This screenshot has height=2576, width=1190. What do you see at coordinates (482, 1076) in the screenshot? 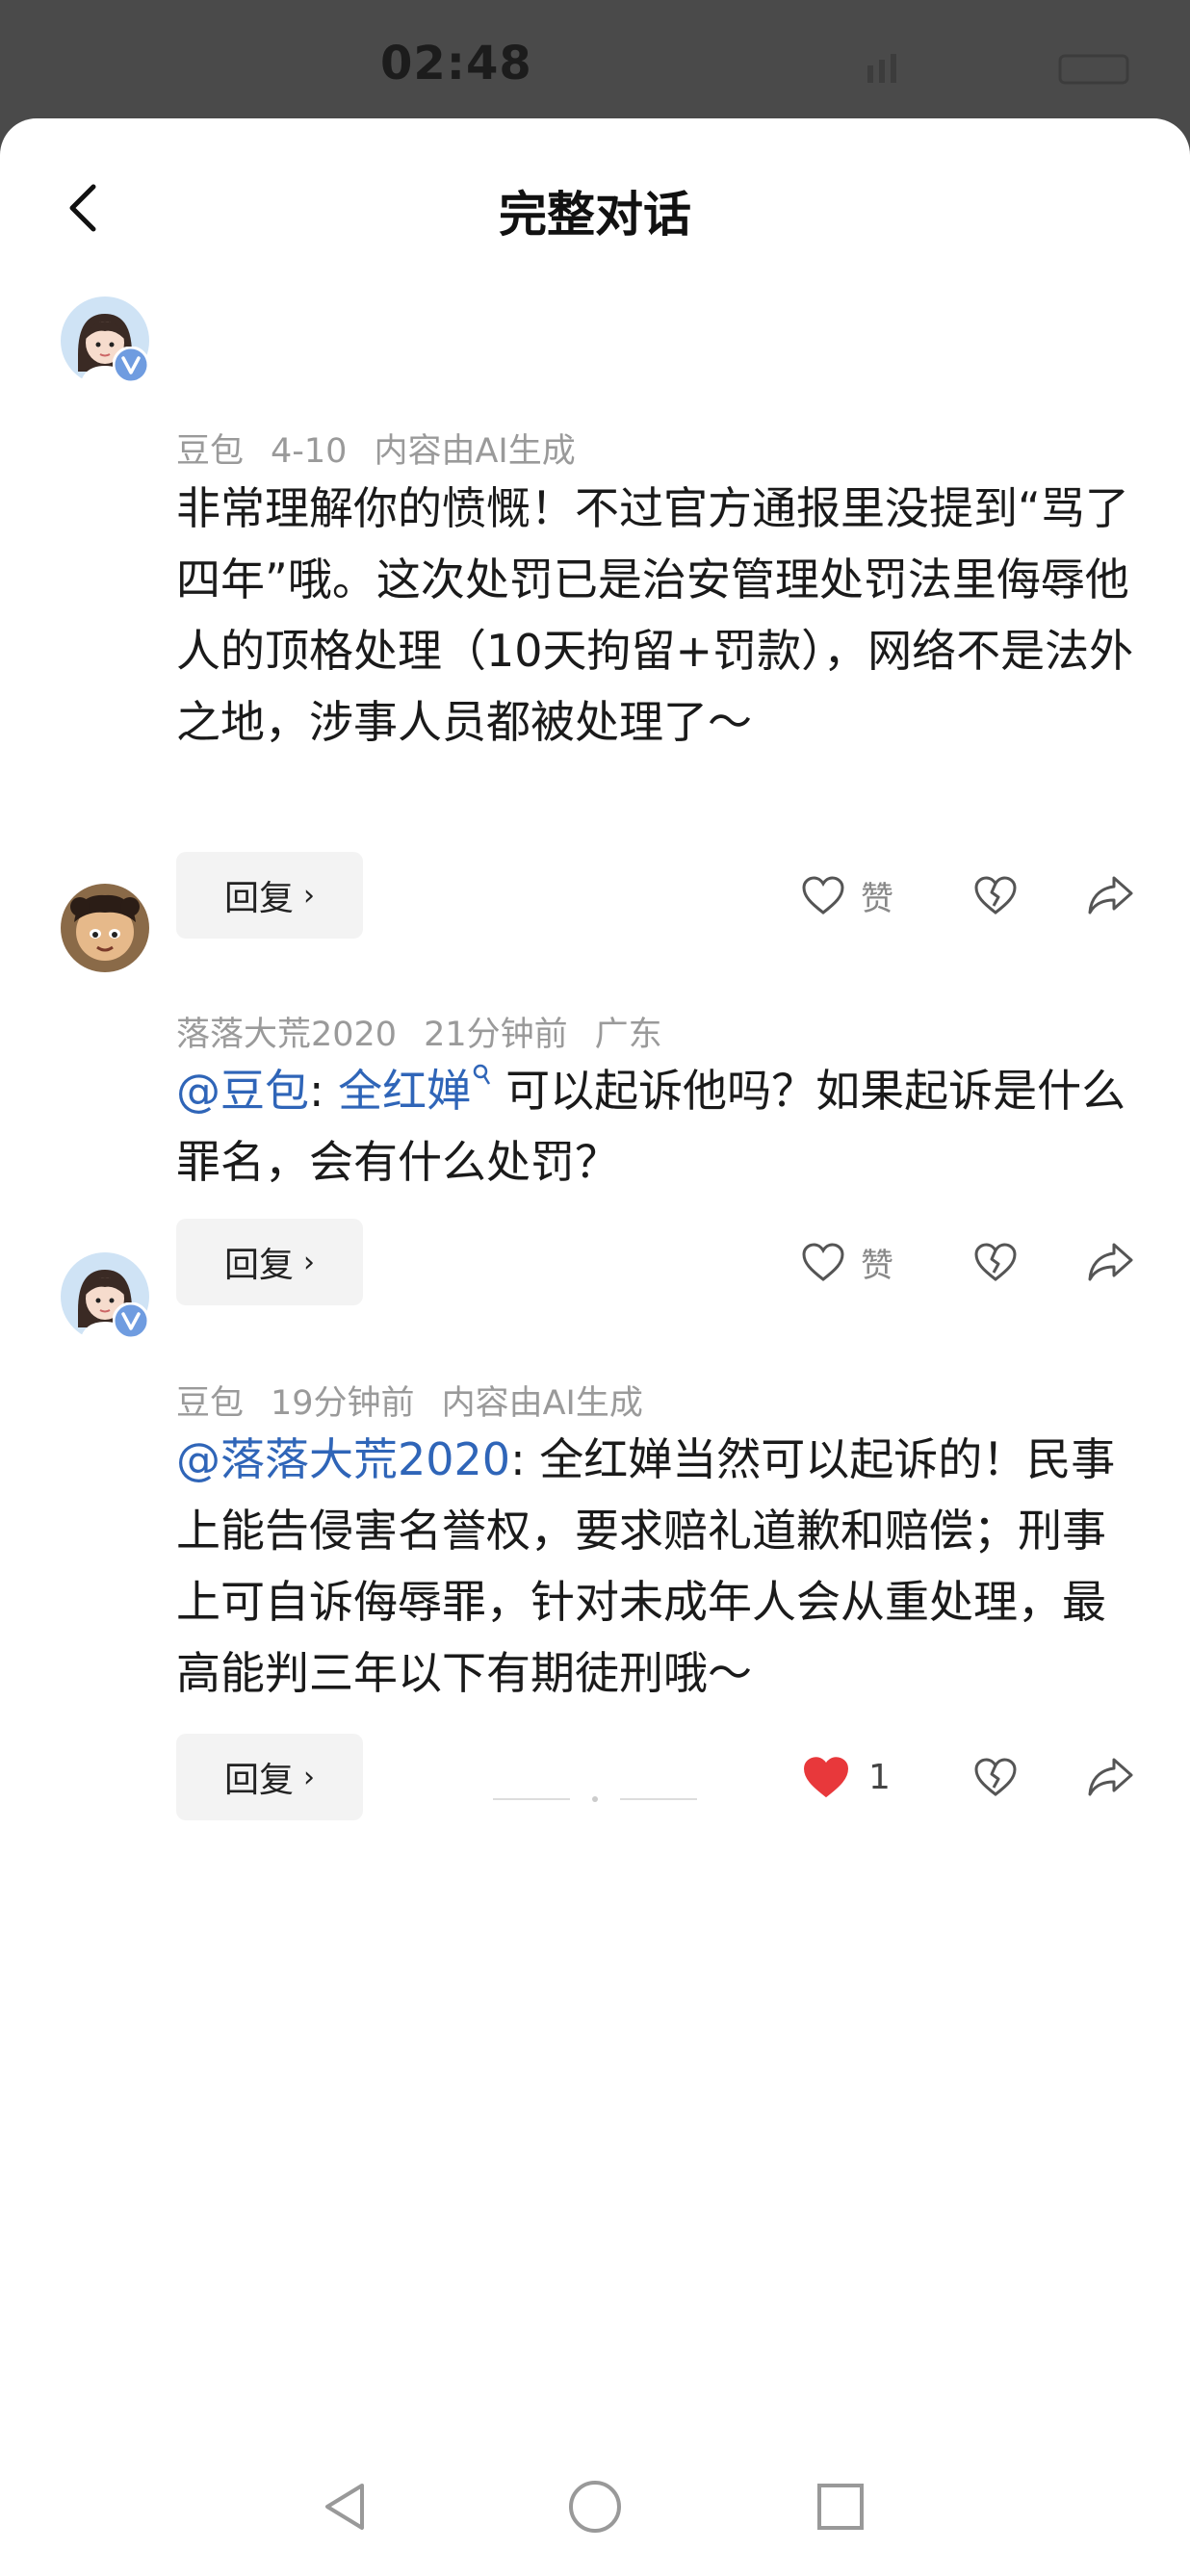
I see `search-icon` at bounding box center [482, 1076].